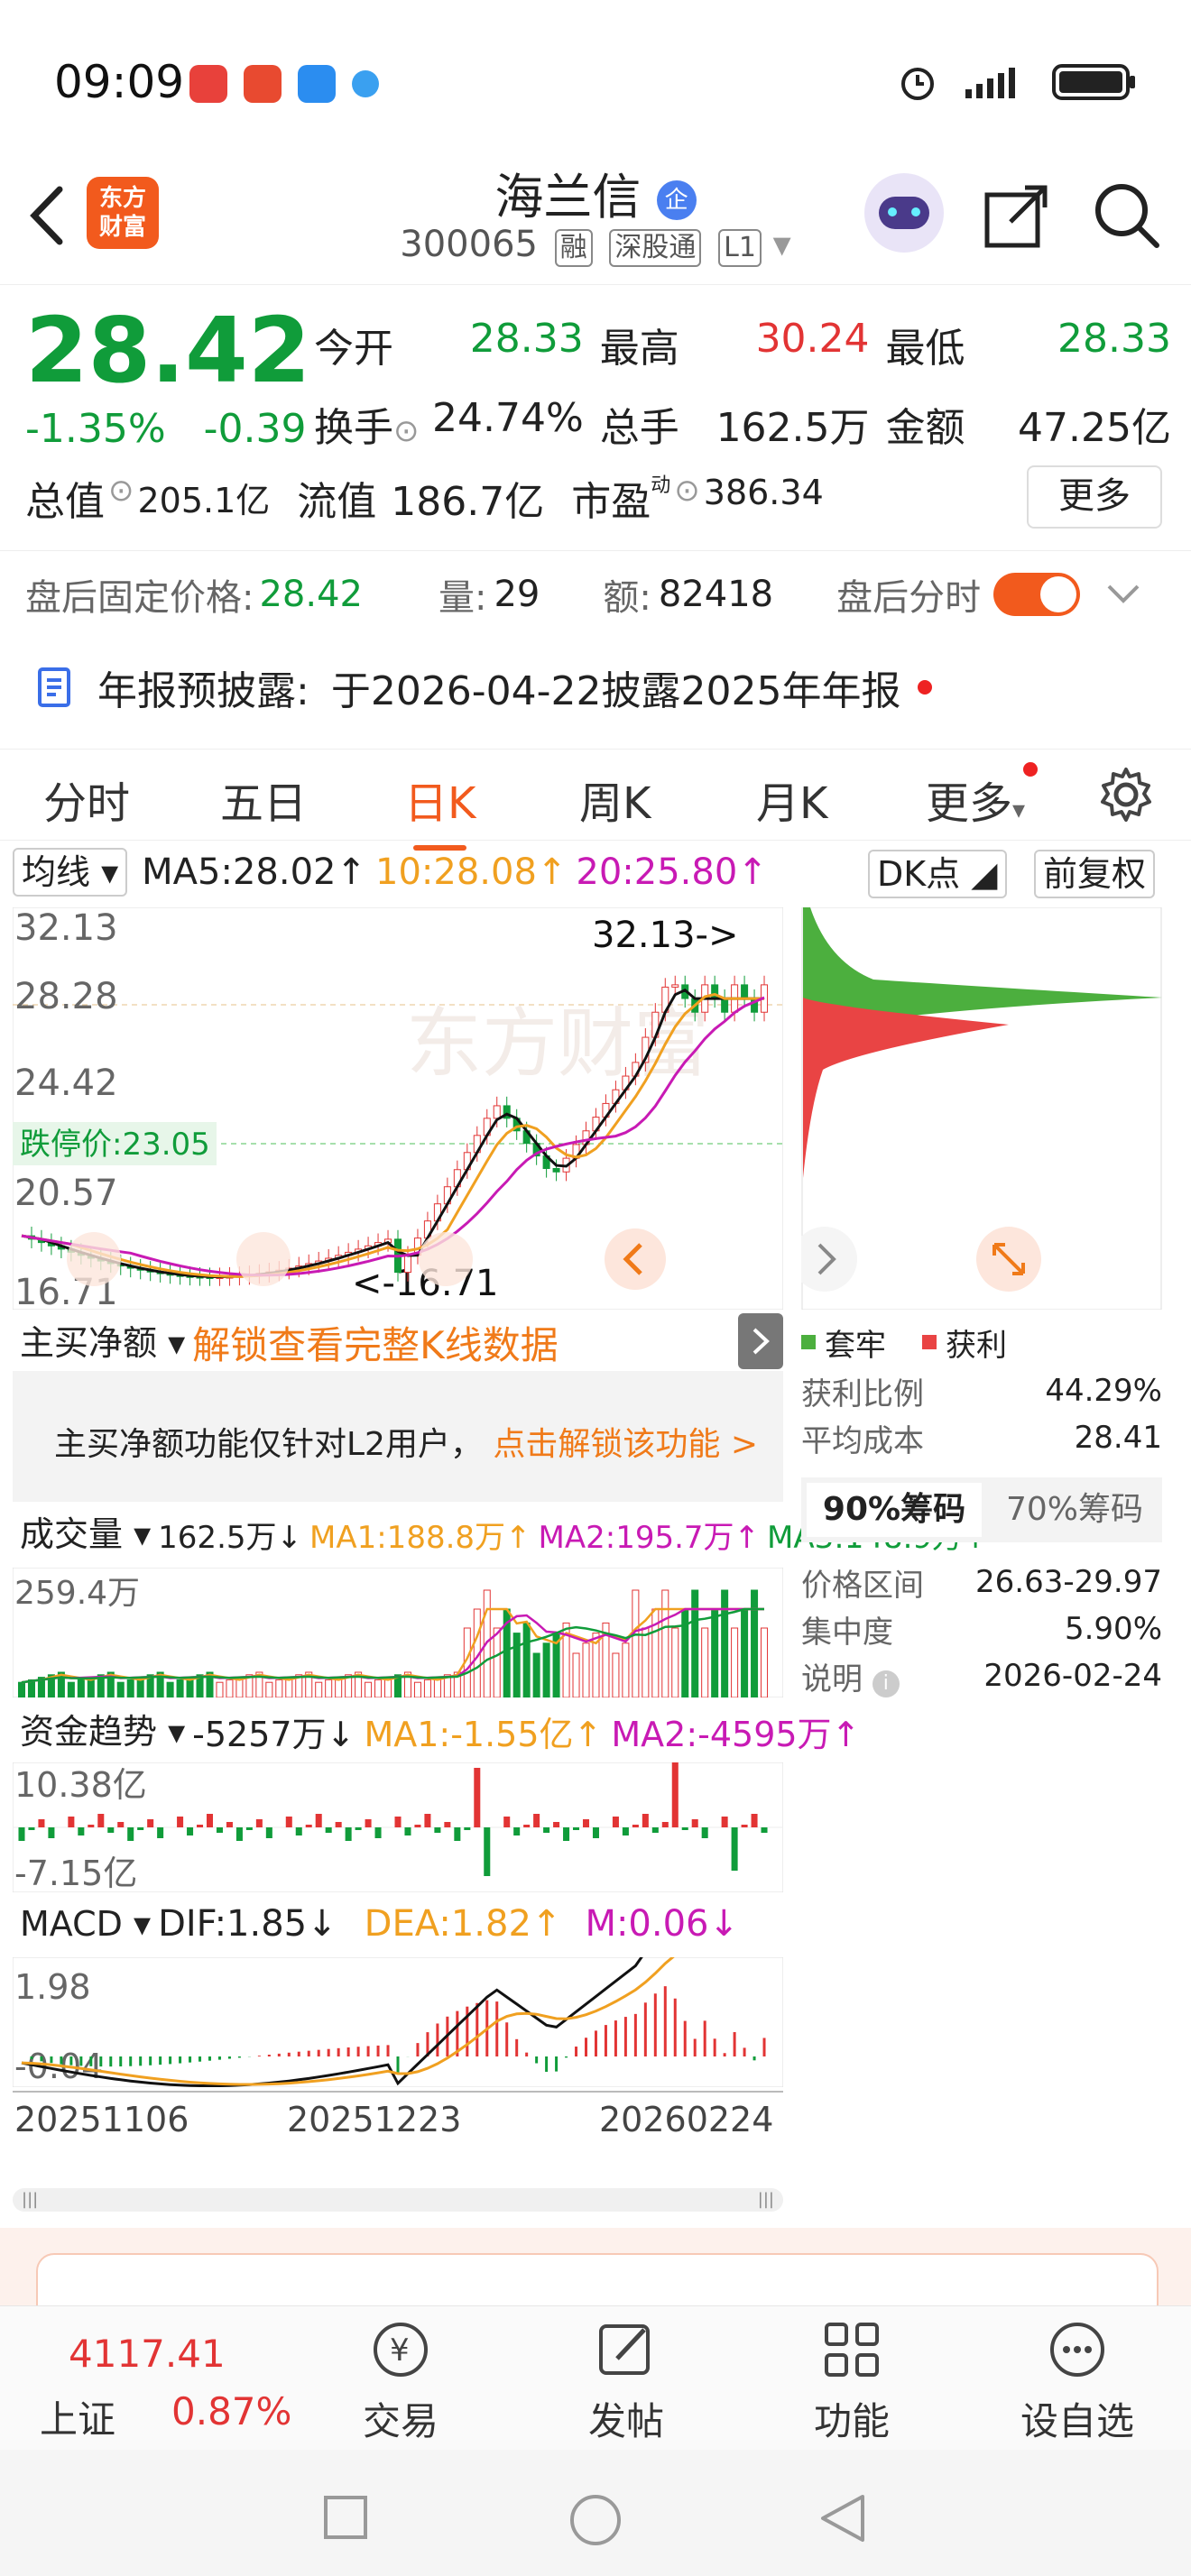  Describe the element at coordinates (263, 1259) in the screenshot. I see `zoom-out-icon` at that location.